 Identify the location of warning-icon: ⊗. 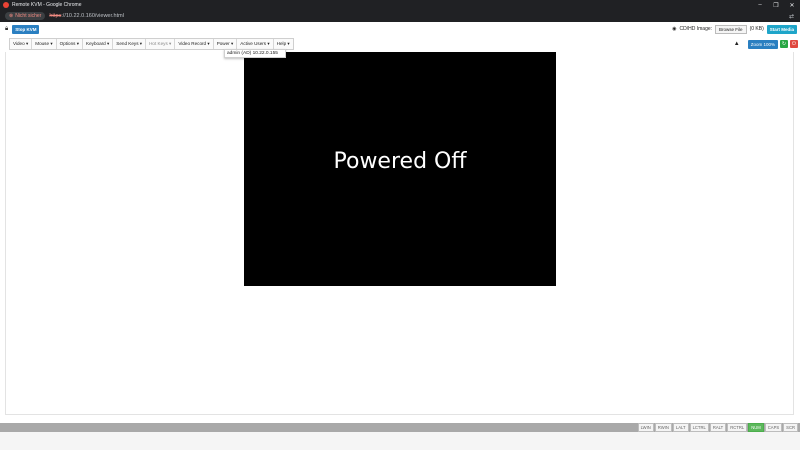
(11, 16).